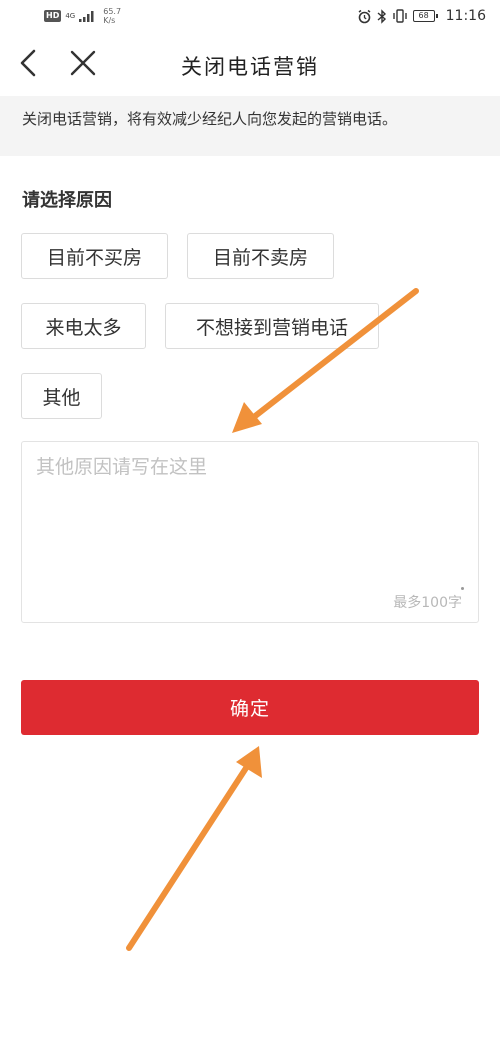 The image size is (500, 1039). I want to click on network-speed: 65.7 K/s, so click(112, 16).